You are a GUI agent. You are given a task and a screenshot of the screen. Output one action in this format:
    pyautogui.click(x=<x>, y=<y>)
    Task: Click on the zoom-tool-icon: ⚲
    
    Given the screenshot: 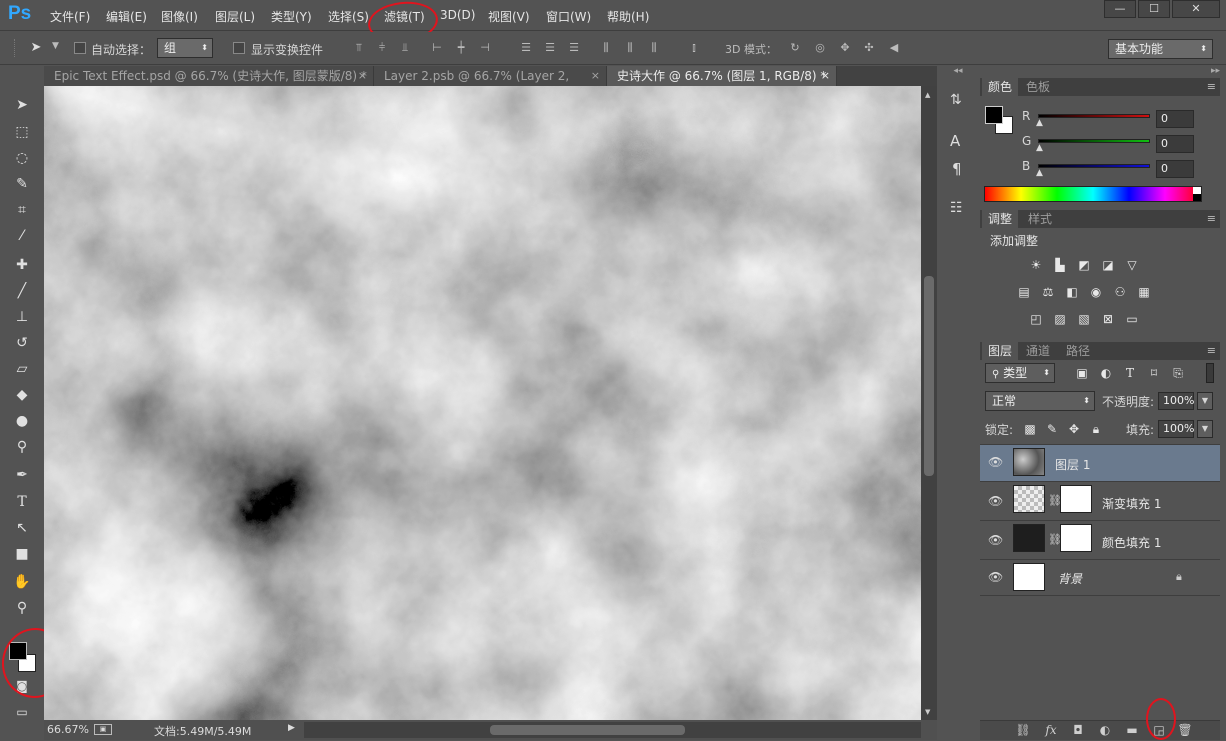 What is the action you would take?
    pyautogui.click(x=22, y=608)
    